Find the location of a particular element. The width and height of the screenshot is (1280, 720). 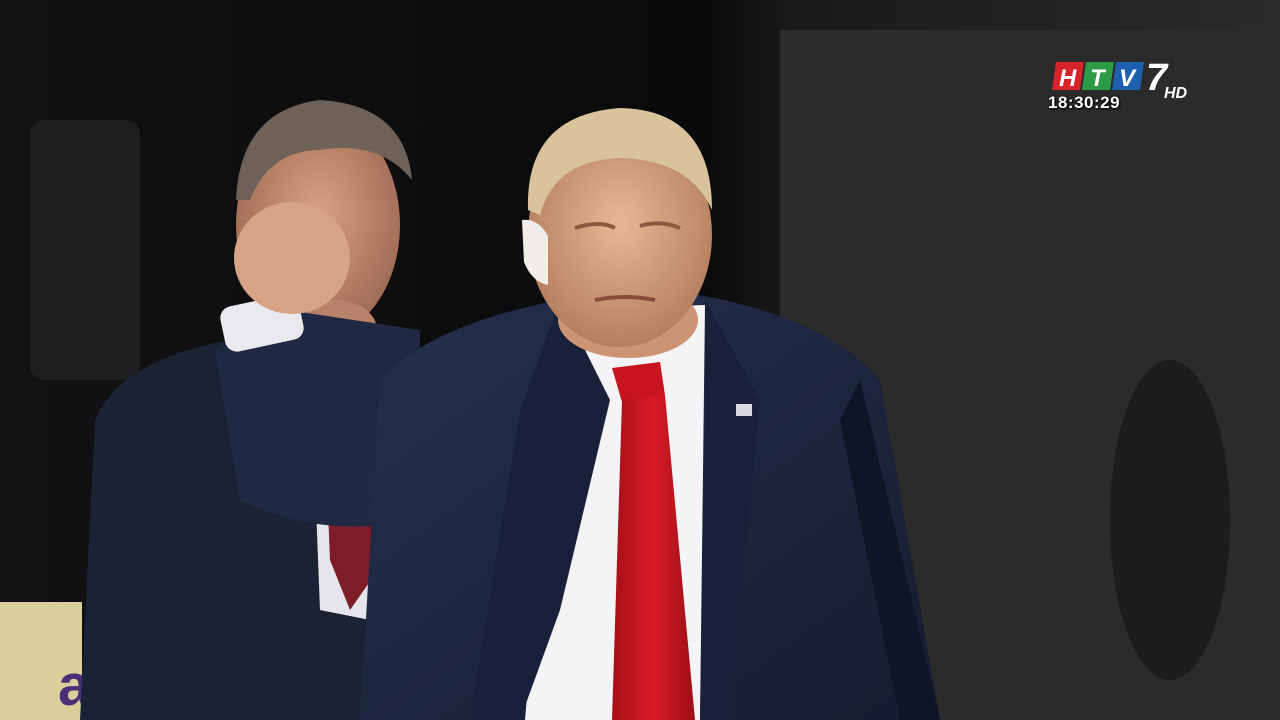

flag-lapel-pin is located at coordinates (744, 410).